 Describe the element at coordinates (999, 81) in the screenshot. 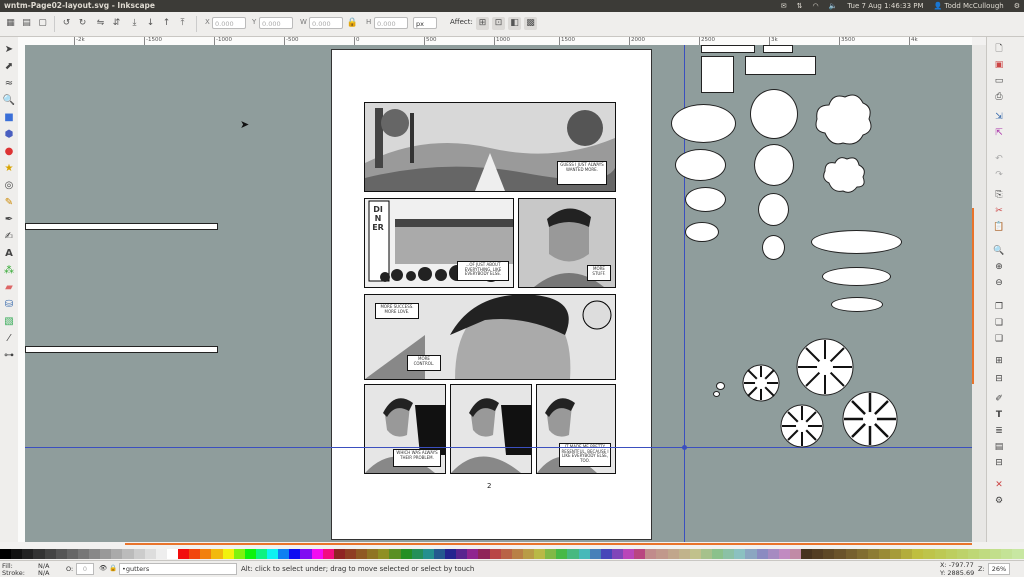

I see `save-icon: ▭` at that location.